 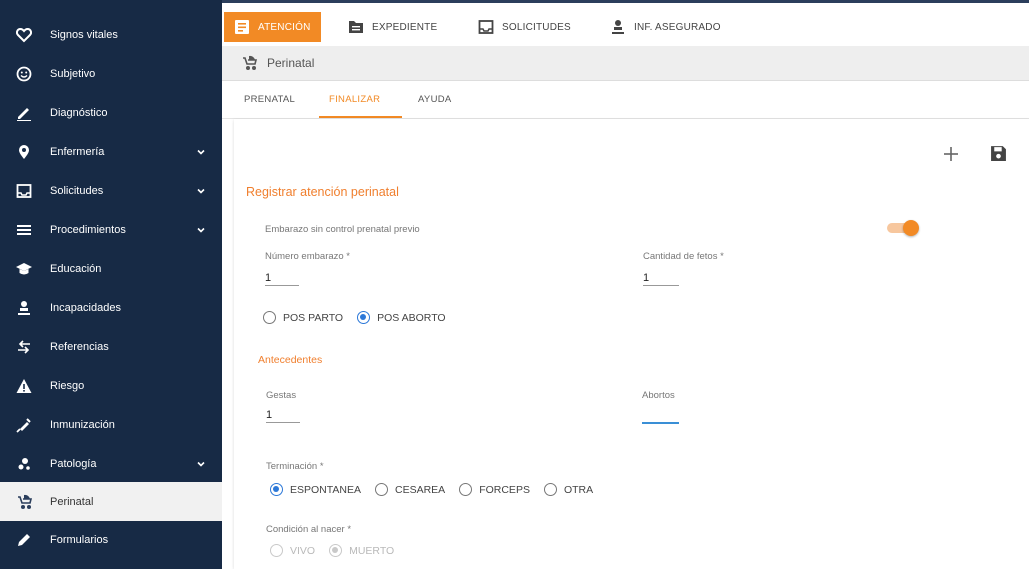 I want to click on tipo-radio-group: POS PARTO POS ABORTO, so click(x=361, y=317).